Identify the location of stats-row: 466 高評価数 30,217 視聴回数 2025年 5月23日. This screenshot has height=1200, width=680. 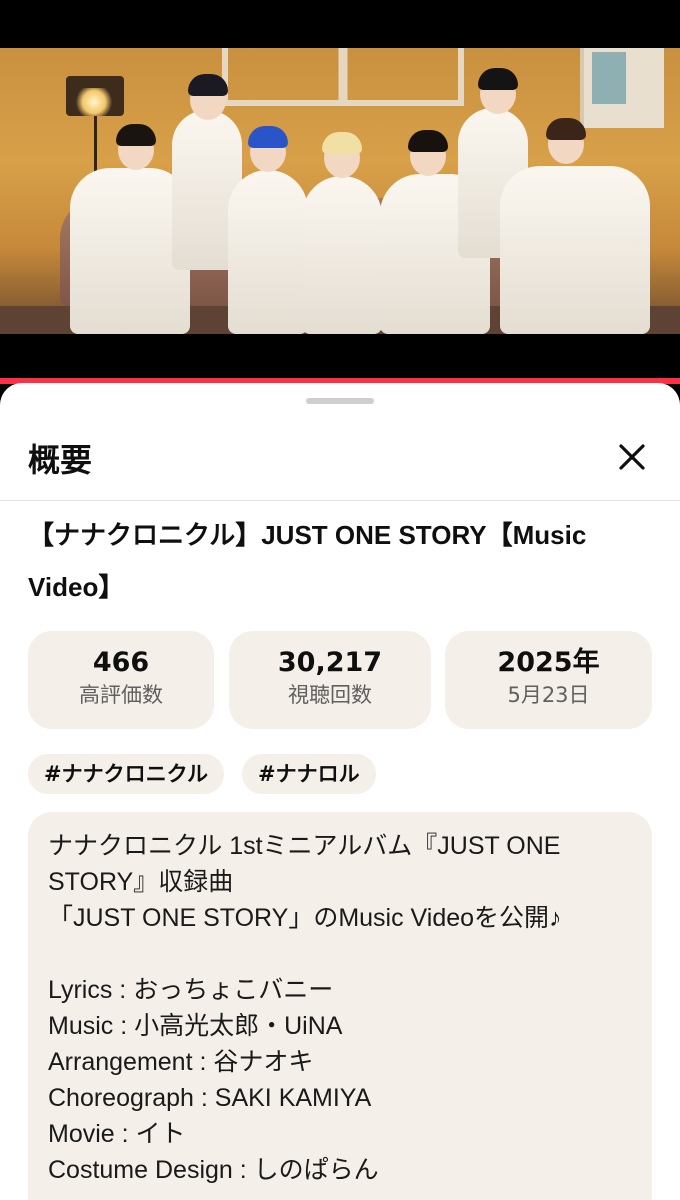
(340, 680).